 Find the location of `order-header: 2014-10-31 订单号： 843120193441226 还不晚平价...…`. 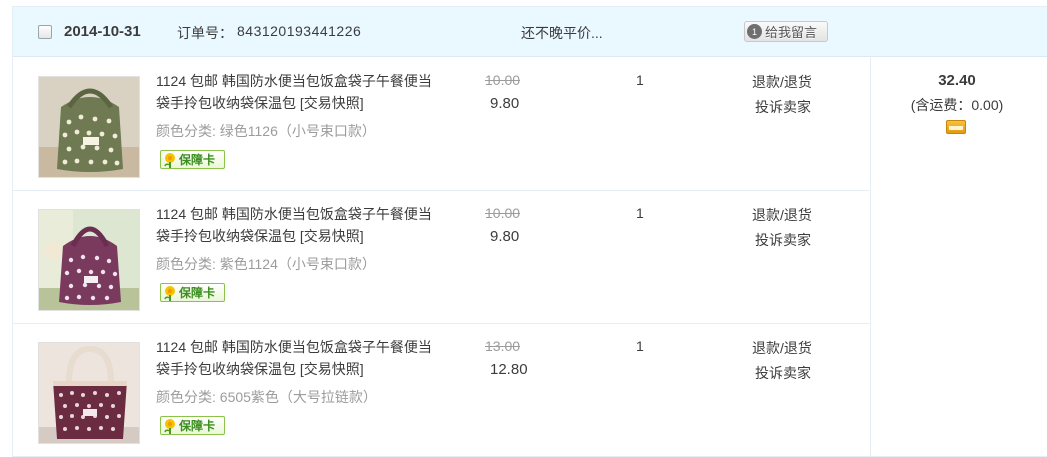

order-header: 2014-10-31 订单号： 843120193441226 还不晚平价...… is located at coordinates (530, 32).